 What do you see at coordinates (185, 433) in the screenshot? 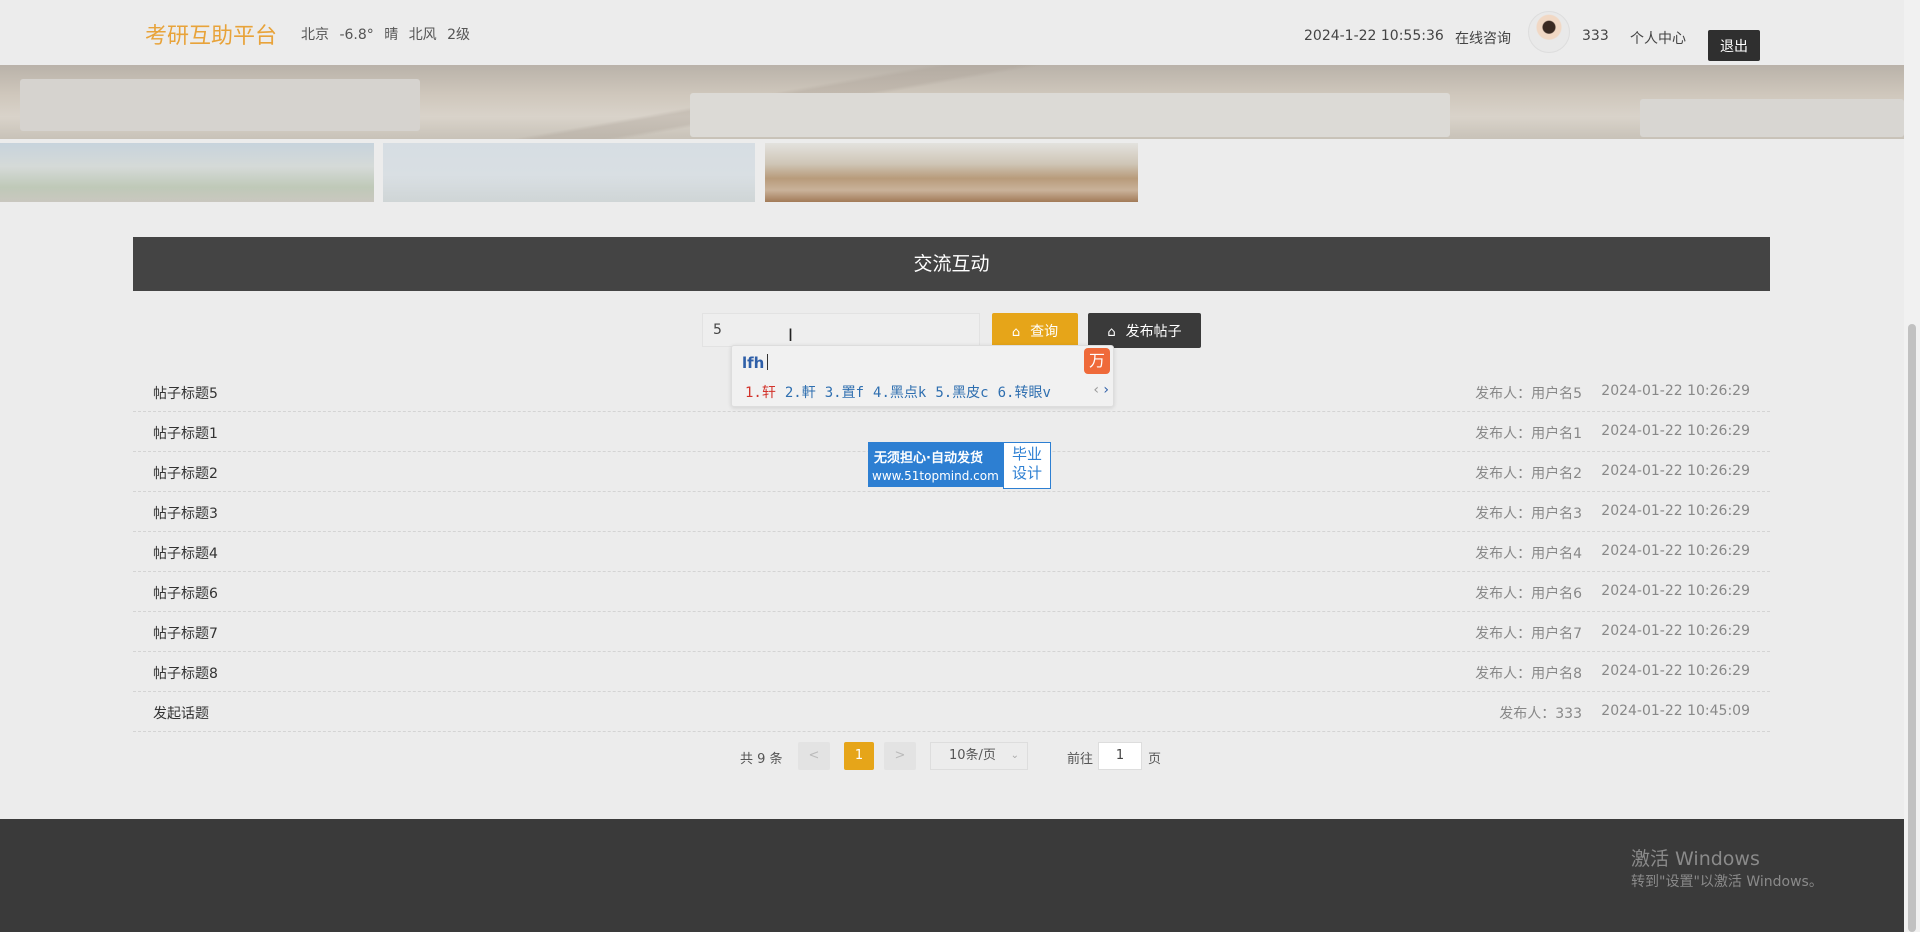
I see `post-title: 帖子标题1` at bounding box center [185, 433].